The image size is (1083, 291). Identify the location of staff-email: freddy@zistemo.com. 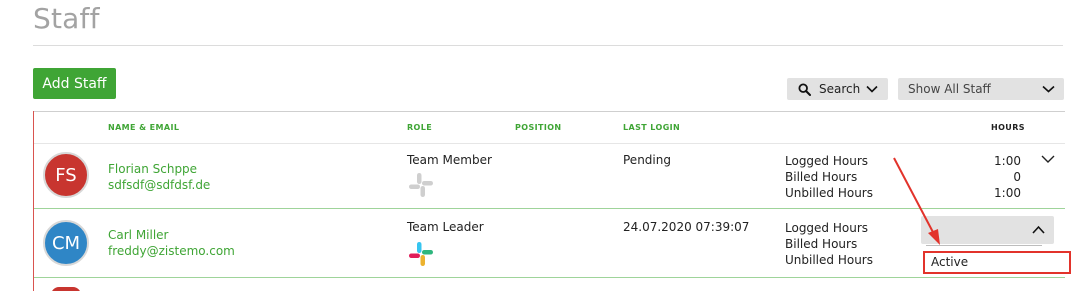
(171, 251).